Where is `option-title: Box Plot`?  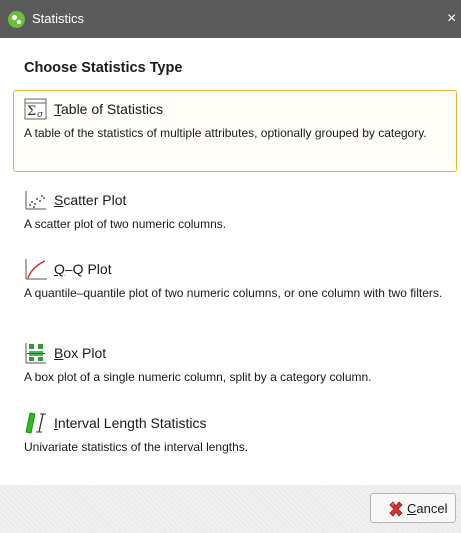
option-title: Box Plot is located at coordinates (80, 353).